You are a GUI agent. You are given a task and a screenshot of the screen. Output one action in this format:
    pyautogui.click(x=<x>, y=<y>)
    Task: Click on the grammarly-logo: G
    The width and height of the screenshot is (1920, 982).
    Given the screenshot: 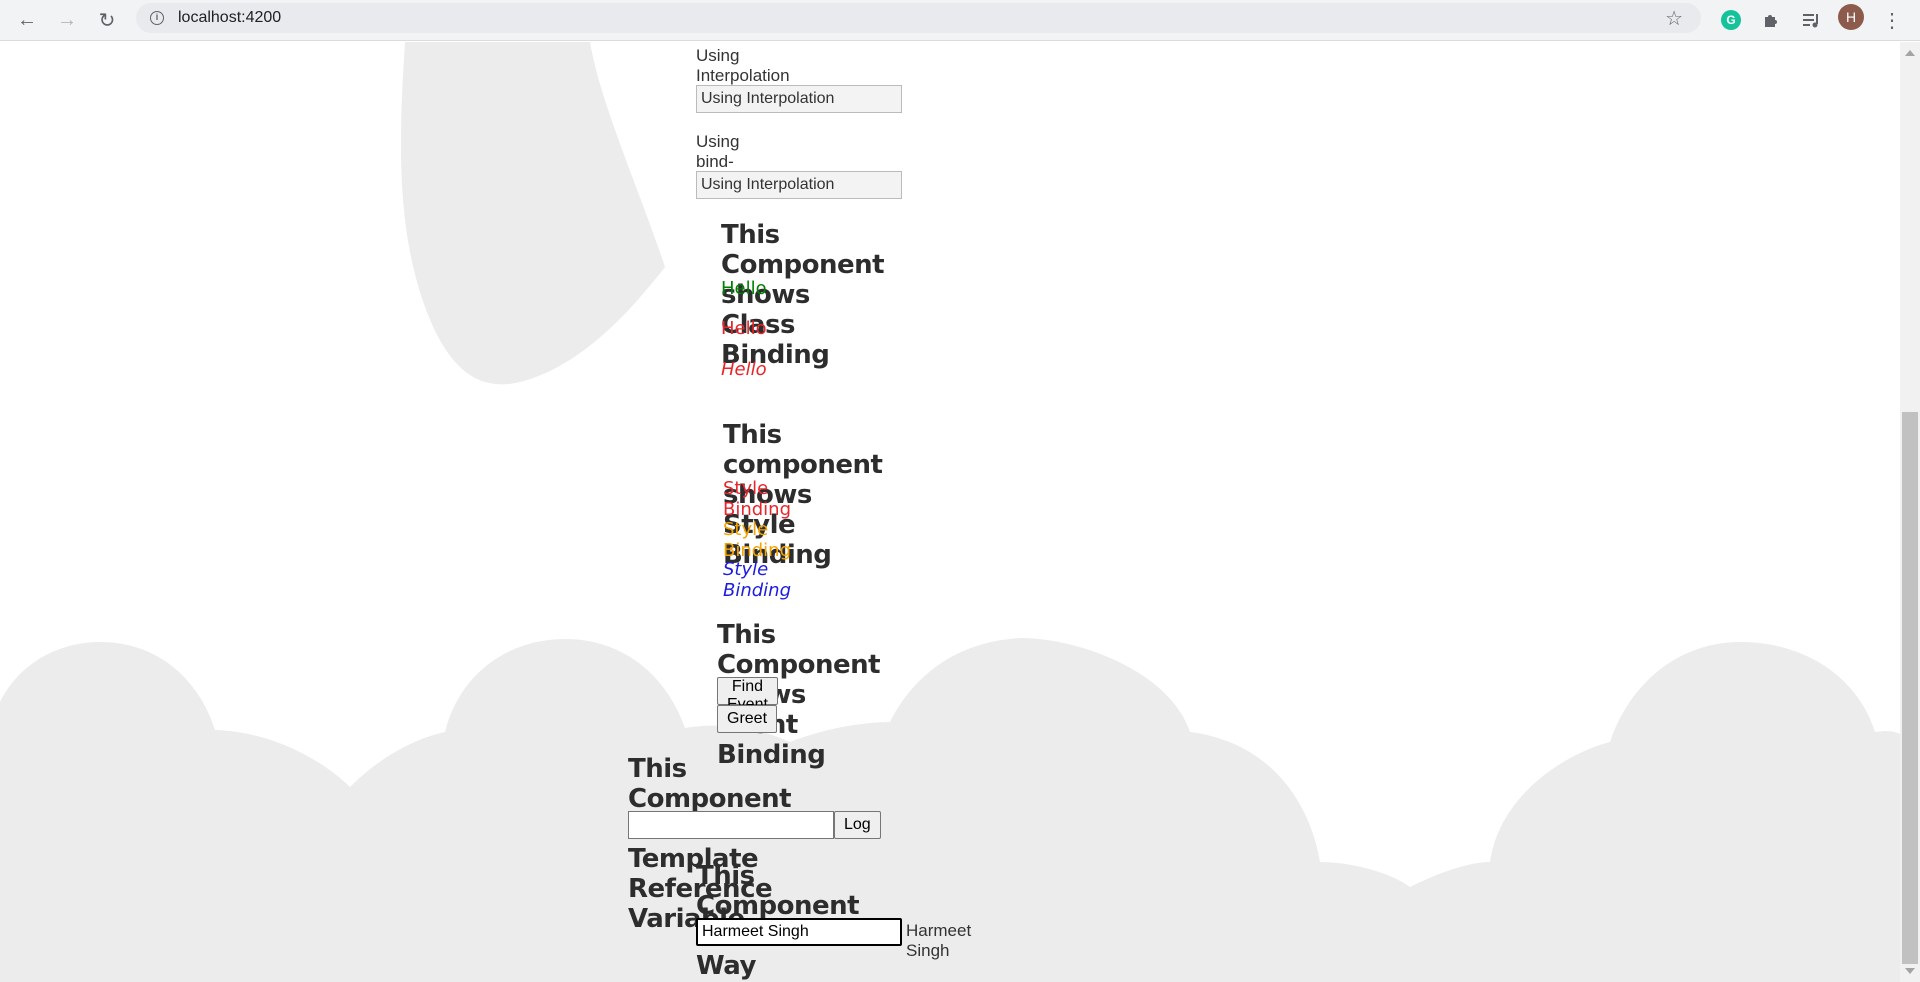 What is the action you would take?
    pyautogui.click(x=1731, y=20)
    